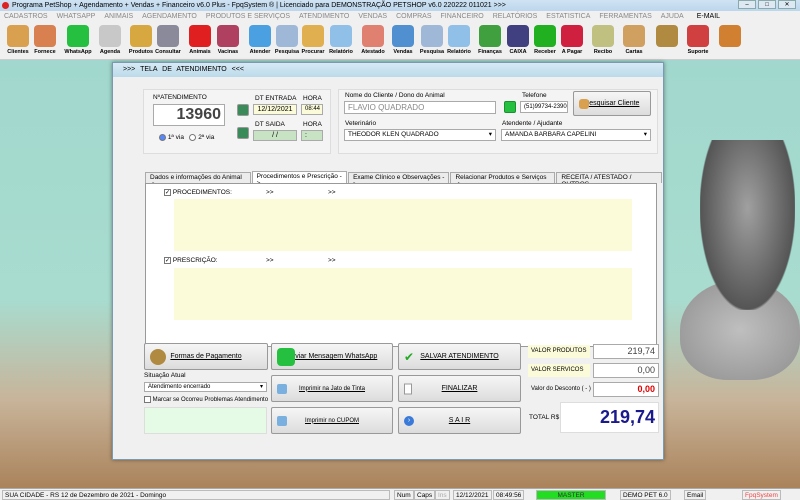  Describe the element at coordinates (561, 389) in the screenshot. I see `desconto-label: Valor do Desconto ( - )` at that location.